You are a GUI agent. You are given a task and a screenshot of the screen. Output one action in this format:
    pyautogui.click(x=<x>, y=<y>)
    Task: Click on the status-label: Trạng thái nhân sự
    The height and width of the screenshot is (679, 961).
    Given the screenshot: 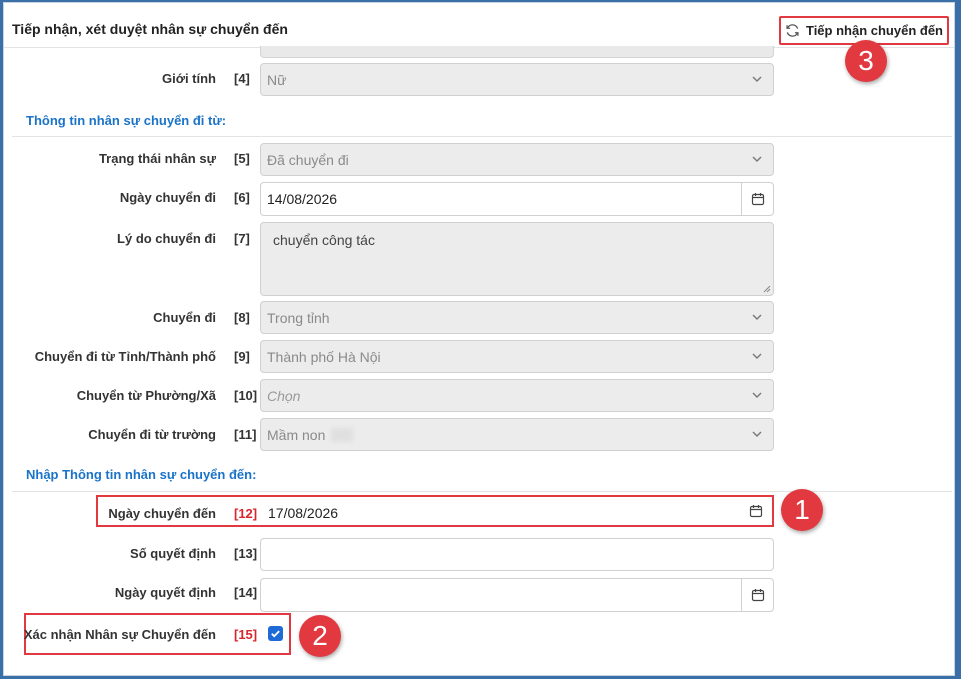 What is the action you would take?
    pyautogui.click(x=157, y=158)
    